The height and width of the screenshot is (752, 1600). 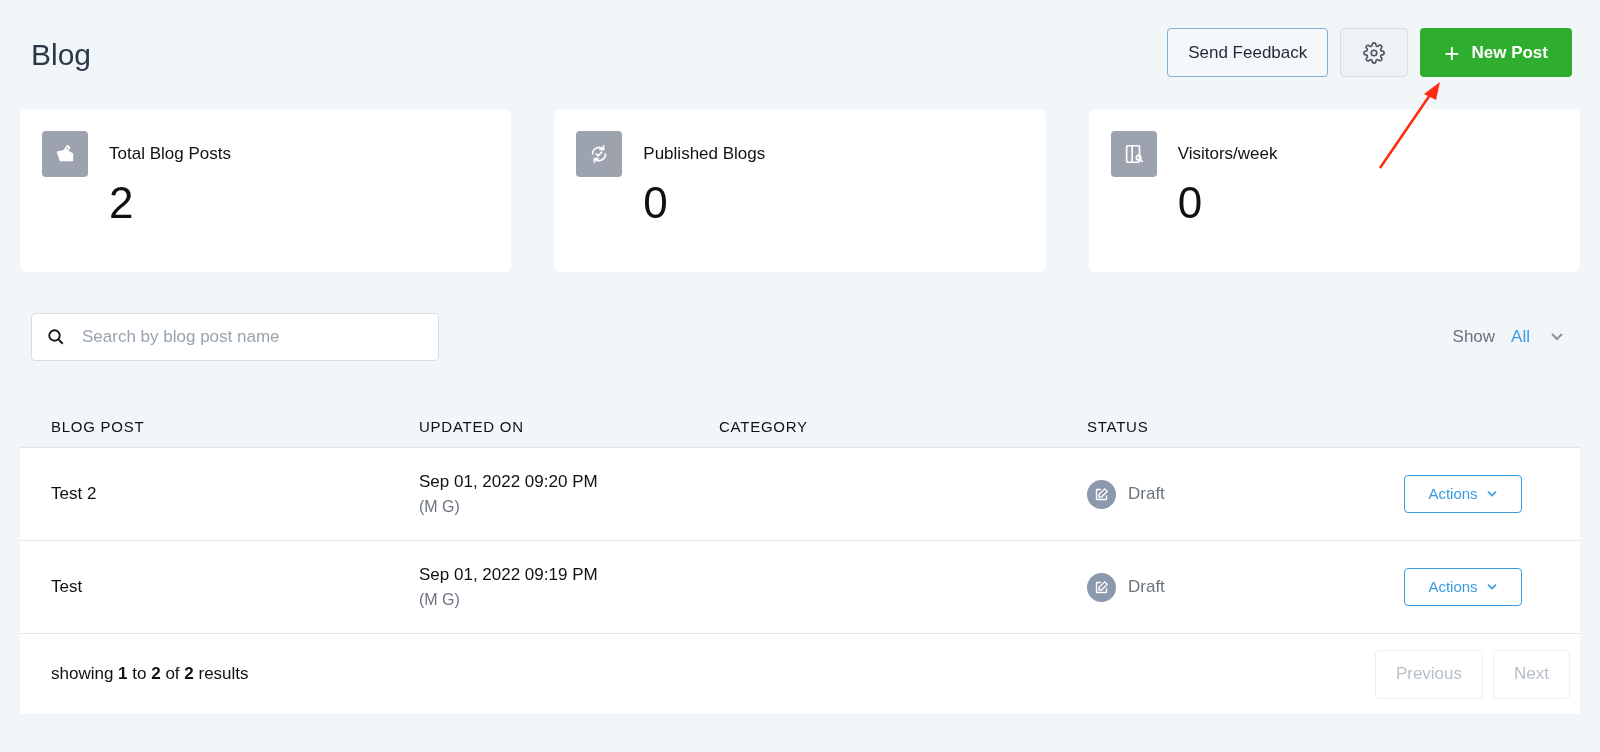 What do you see at coordinates (122, 202) in the screenshot?
I see `stat-value: 2` at bounding box center [122, 202].